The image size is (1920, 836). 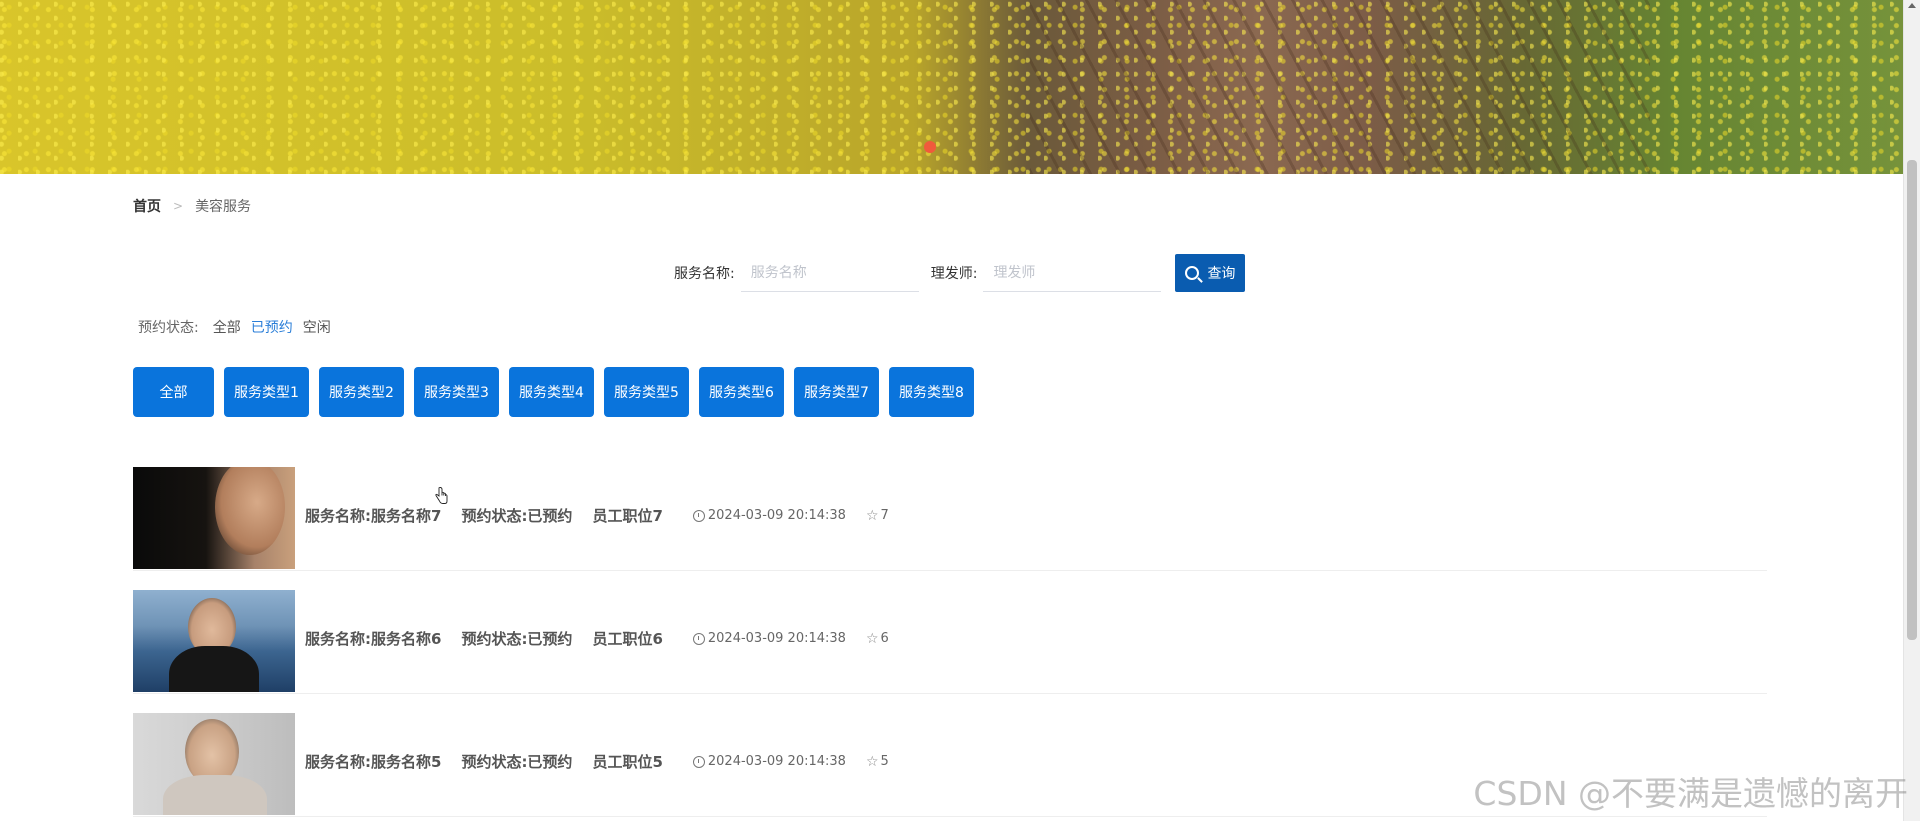 What do you see at coordinates (1192, 273) in the screenshot?
I see `search-icon` at bounding box center [1192, 273].